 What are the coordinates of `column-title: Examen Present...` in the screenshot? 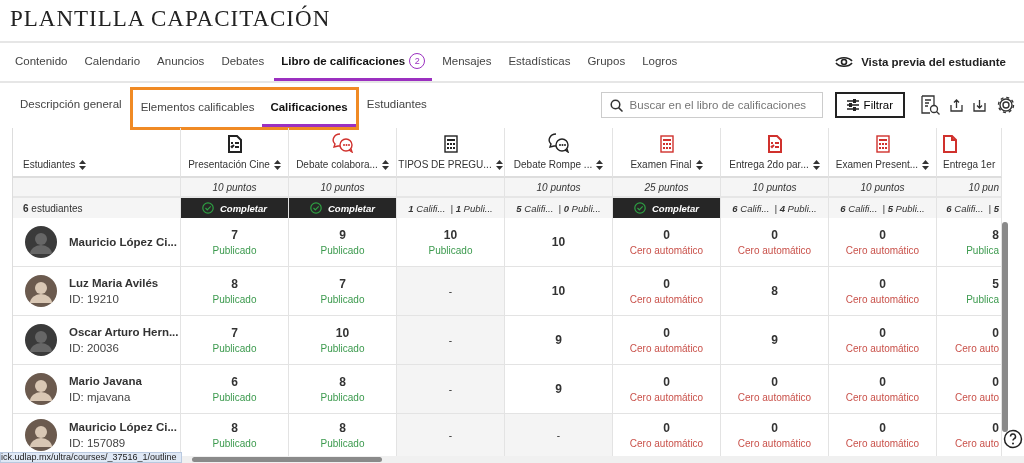 It's located at (877, 164).